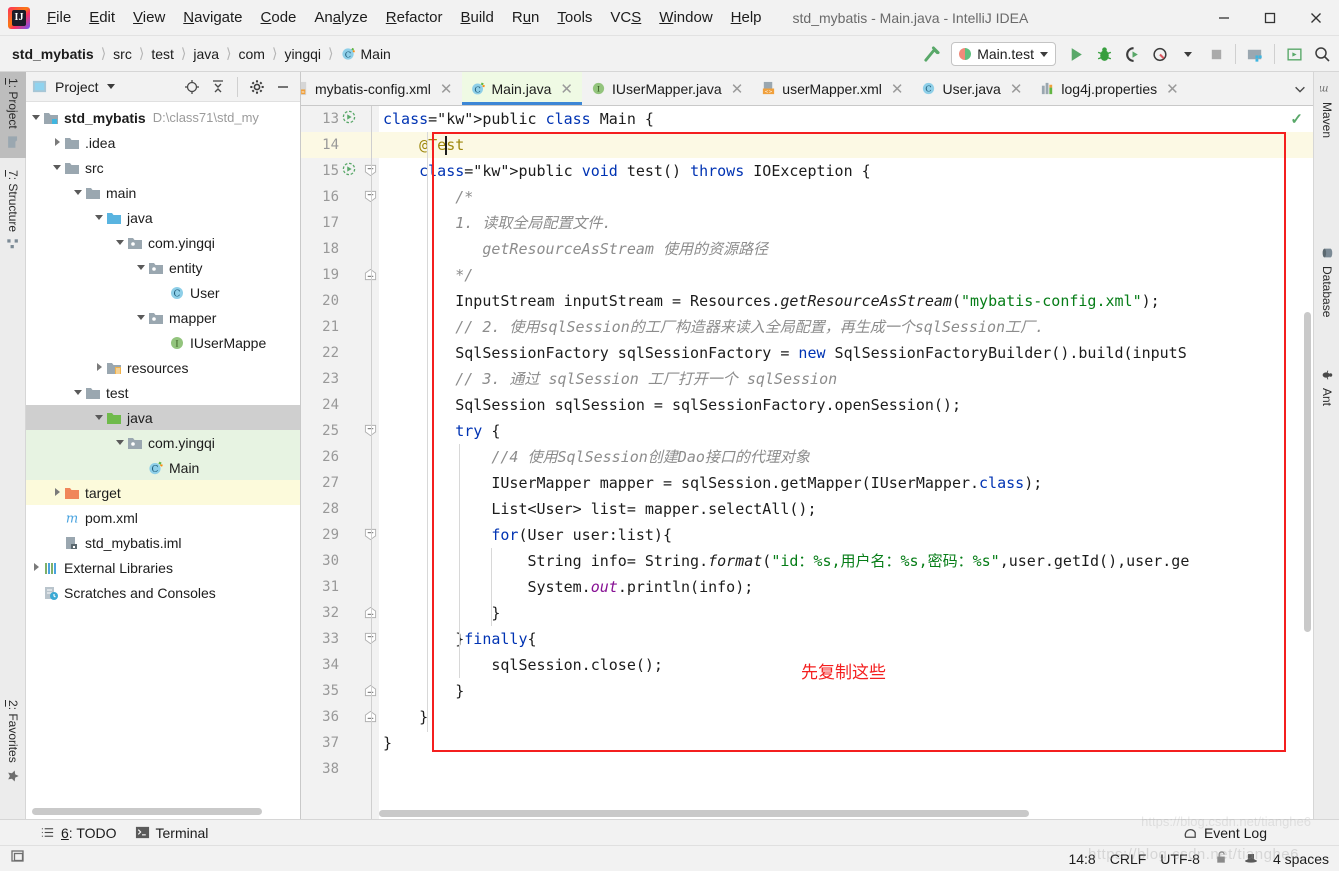 This screenshot has height=871, width=1339. I want to click on gutter-line-21: 21, so click(340, 327).